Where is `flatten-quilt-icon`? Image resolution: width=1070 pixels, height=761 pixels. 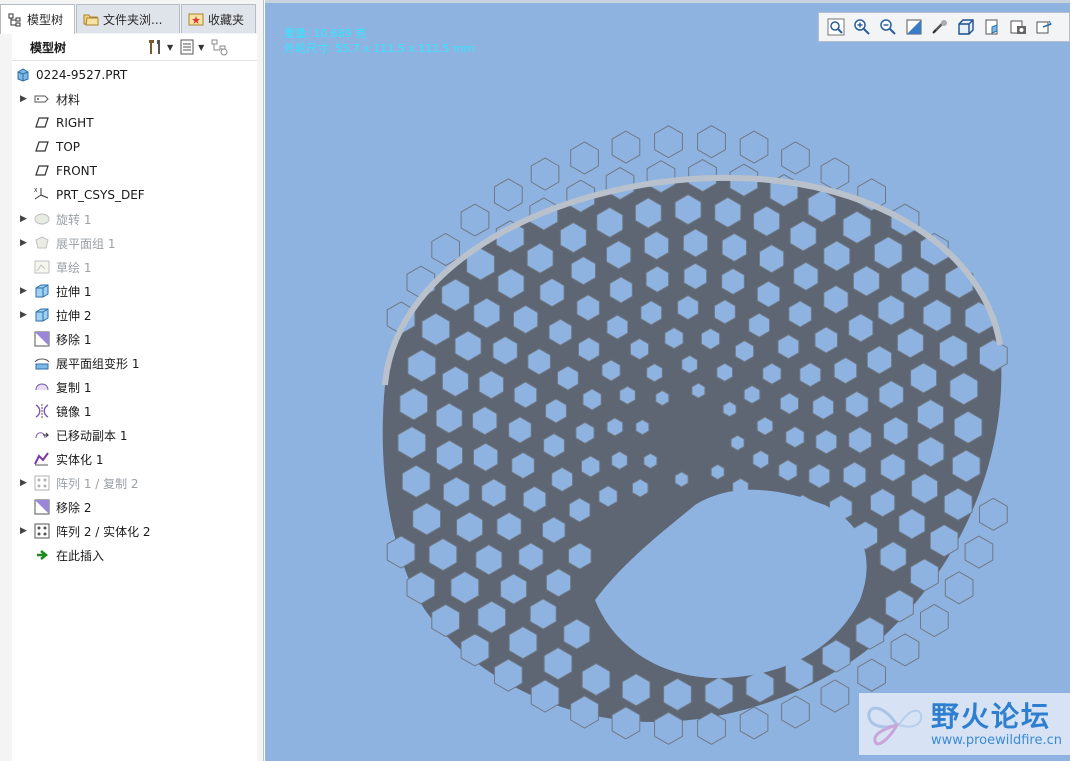 flatten-quilt-icon is located at coordinates (42, 243).